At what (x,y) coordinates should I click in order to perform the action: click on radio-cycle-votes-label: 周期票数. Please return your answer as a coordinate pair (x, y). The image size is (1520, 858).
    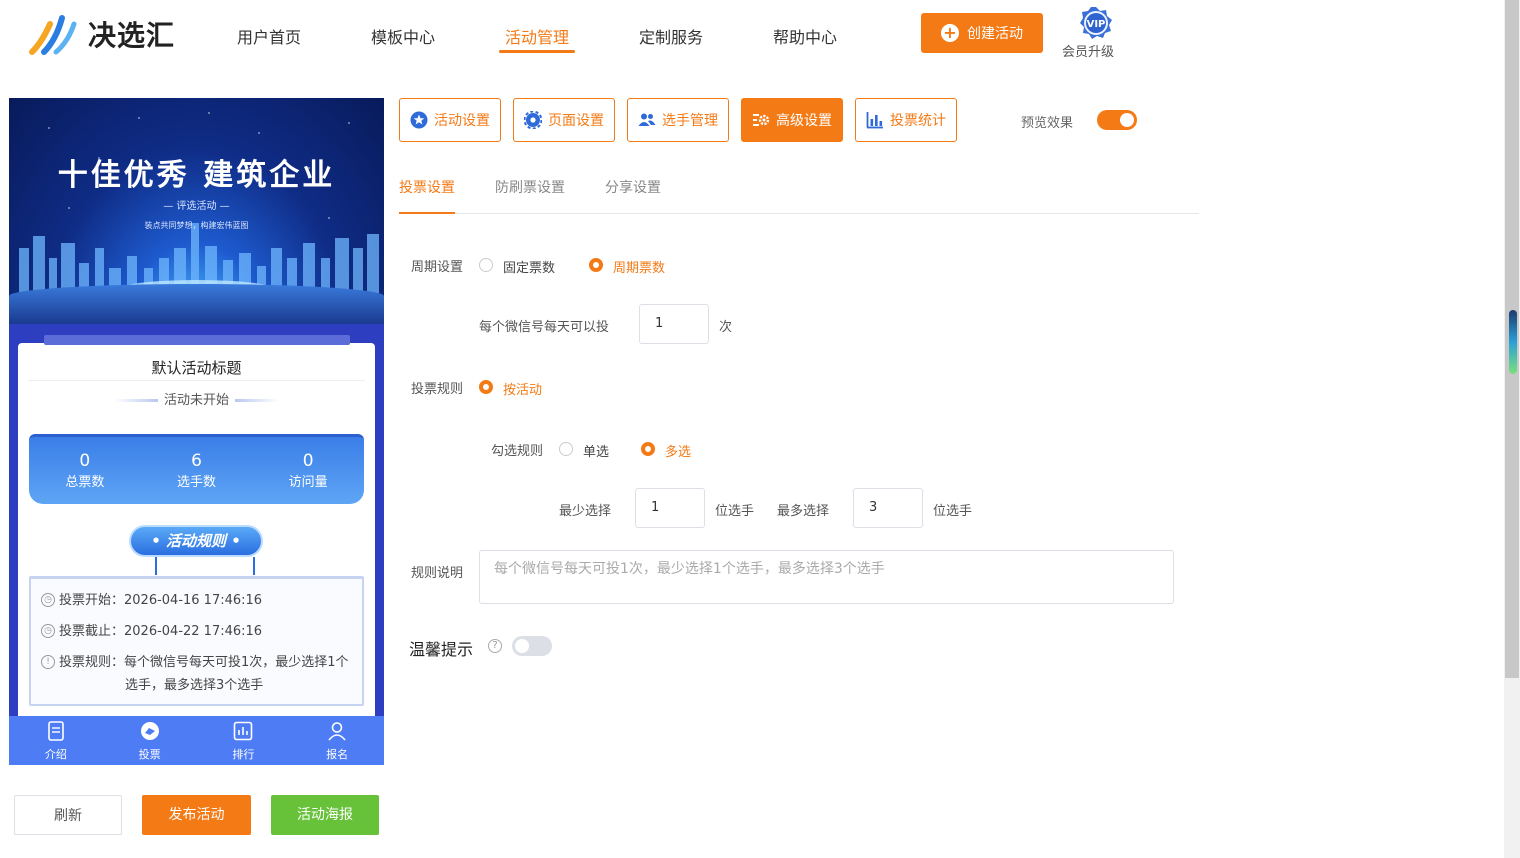
    Looking at the image, I should click on (639, 266).